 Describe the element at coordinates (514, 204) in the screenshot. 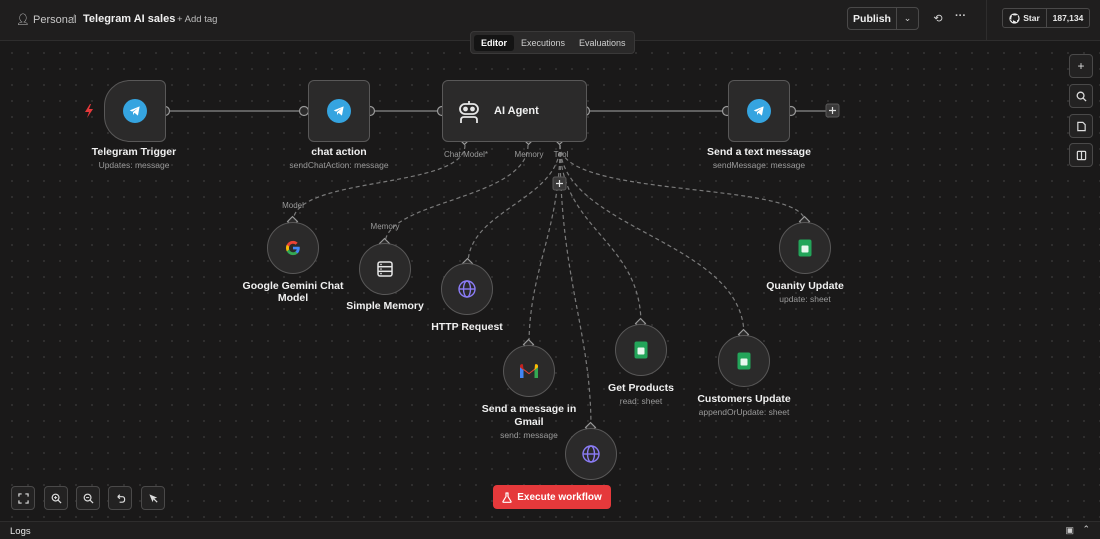

I see `connection-http` at that location.